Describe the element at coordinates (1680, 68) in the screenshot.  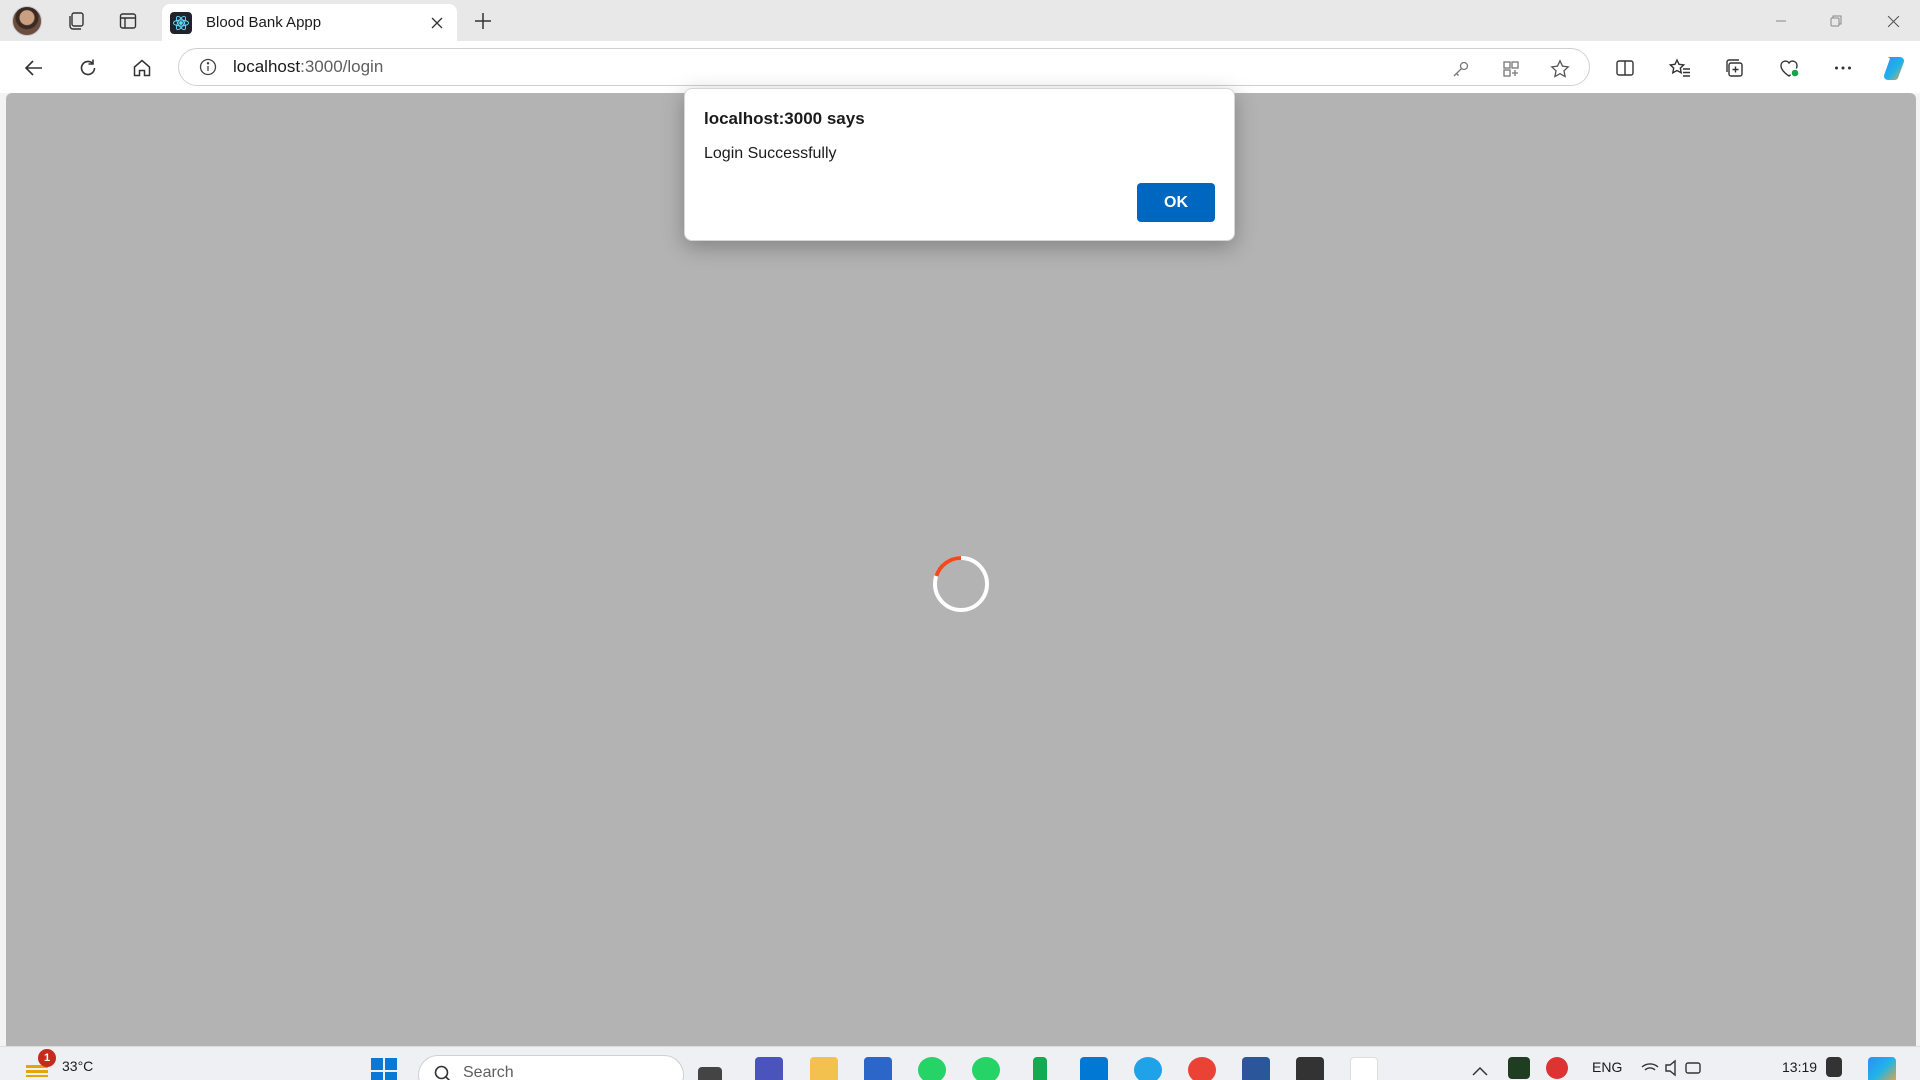
I see `favorites-icon` at that location.